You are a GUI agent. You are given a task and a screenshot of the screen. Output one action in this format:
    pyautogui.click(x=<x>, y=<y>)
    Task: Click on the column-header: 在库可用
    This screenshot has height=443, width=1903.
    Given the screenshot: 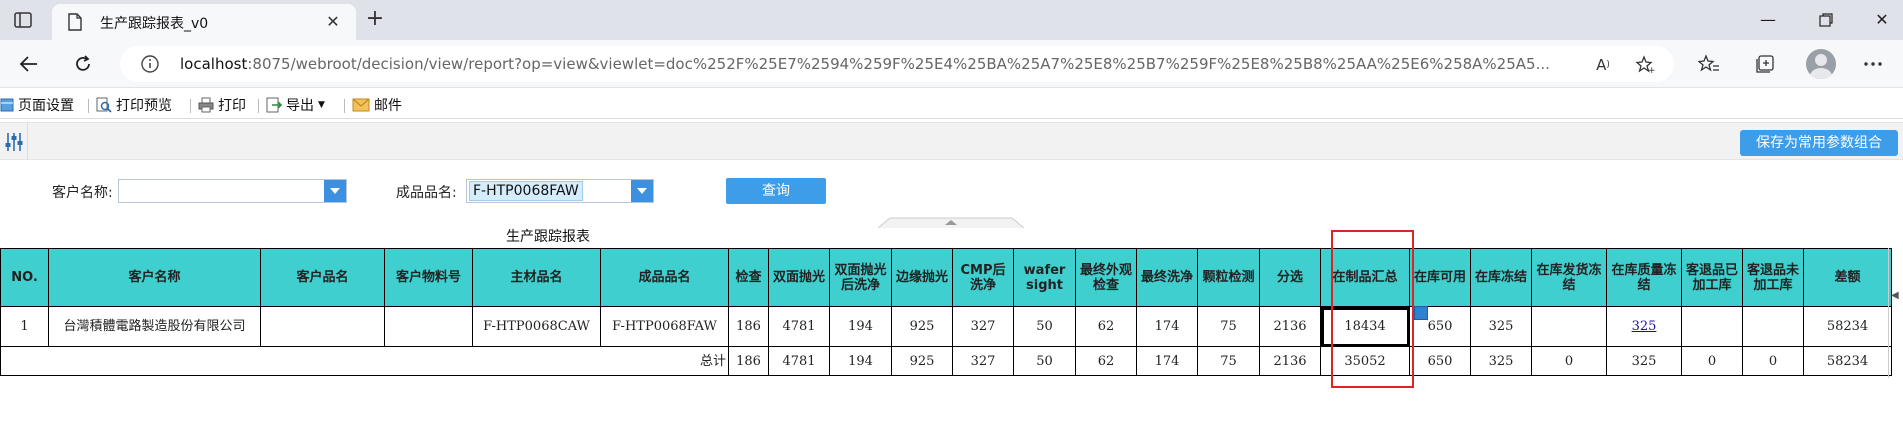 What is the action you would take?
    pyautogui.click(x=1440, y=277)
    